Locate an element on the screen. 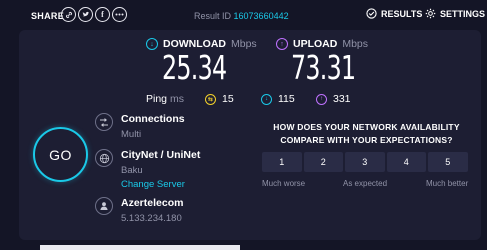 The image size is (487, 250). change-server-link: Change Server is located at coordinates (153, 184).